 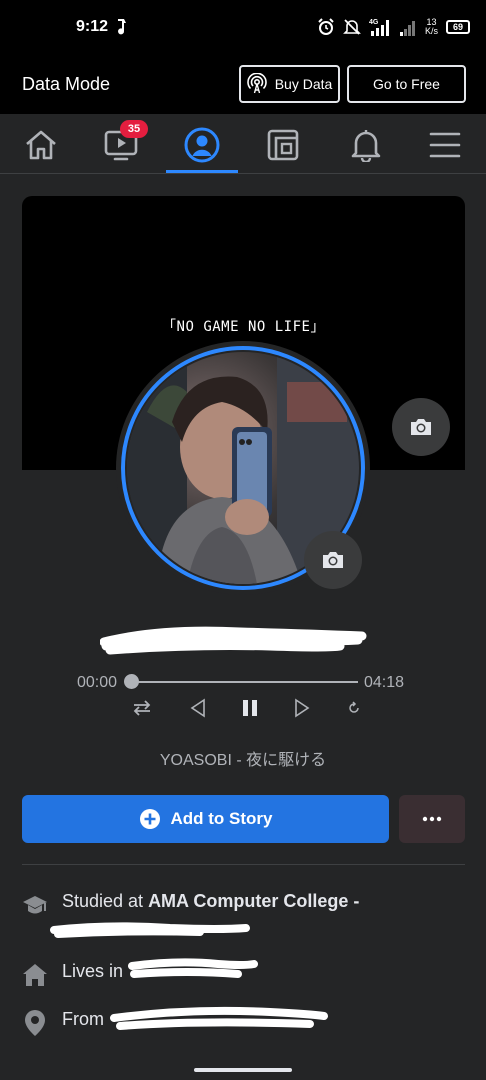 I want to click on nav-notifications, so click(x=366, y=145).